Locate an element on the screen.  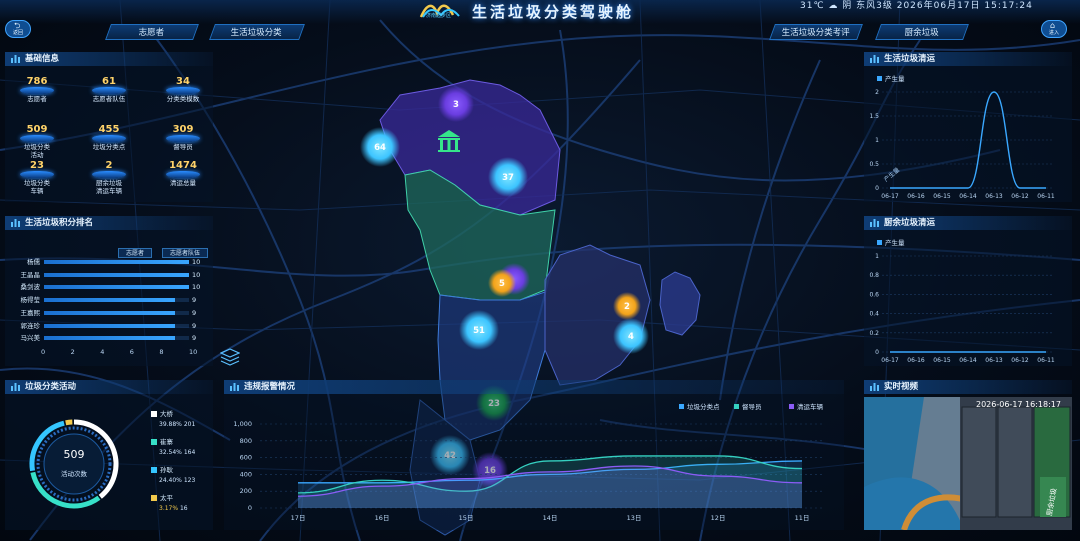
legend-name: 孙耿 is located at coordinates (166, 470).